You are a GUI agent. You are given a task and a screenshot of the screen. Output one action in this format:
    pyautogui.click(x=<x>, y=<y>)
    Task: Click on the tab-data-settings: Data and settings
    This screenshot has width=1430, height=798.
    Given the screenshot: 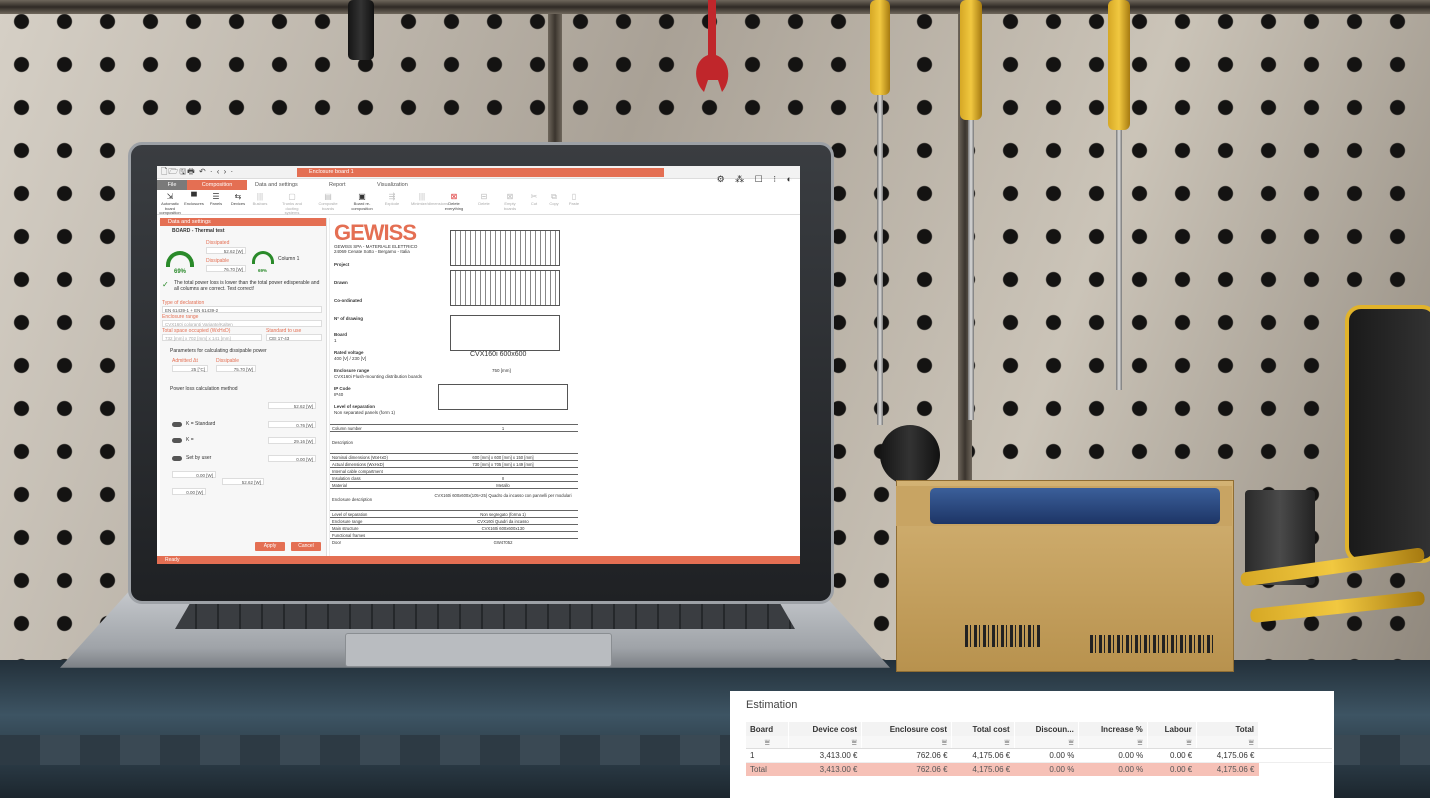 What is the action you would take?
    pyautogui.click(x=276, y=185)
    